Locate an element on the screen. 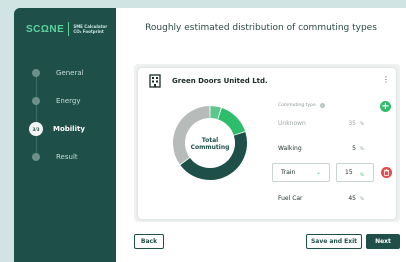 The width and height of the screenshot is (406, 262). logo-divider is located at coordinates (69, 29).